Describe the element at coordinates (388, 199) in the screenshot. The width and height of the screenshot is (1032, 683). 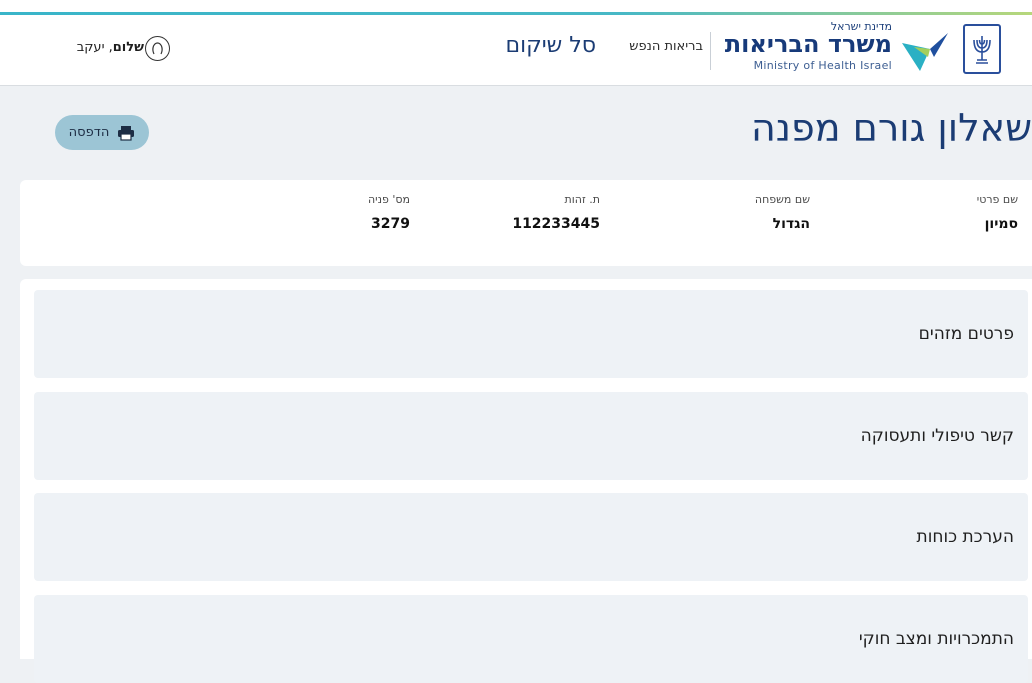
I see `referral-number-label: מס' פניה` at that location.